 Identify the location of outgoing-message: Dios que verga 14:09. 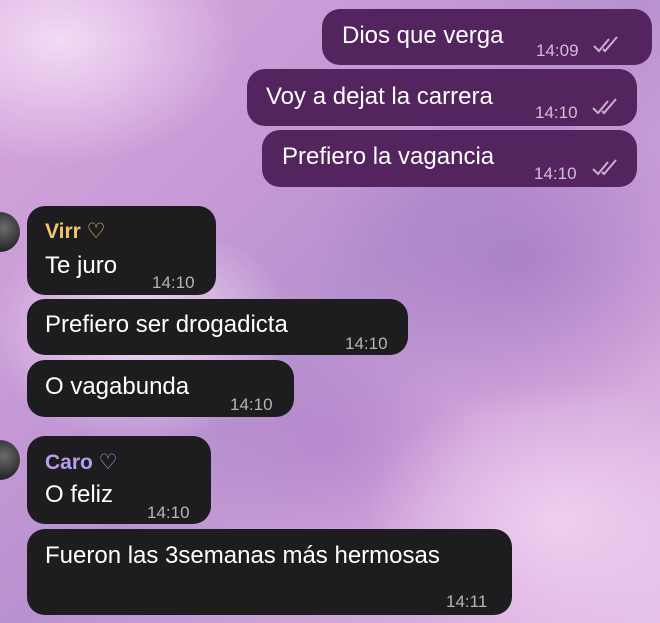
(487, 37).